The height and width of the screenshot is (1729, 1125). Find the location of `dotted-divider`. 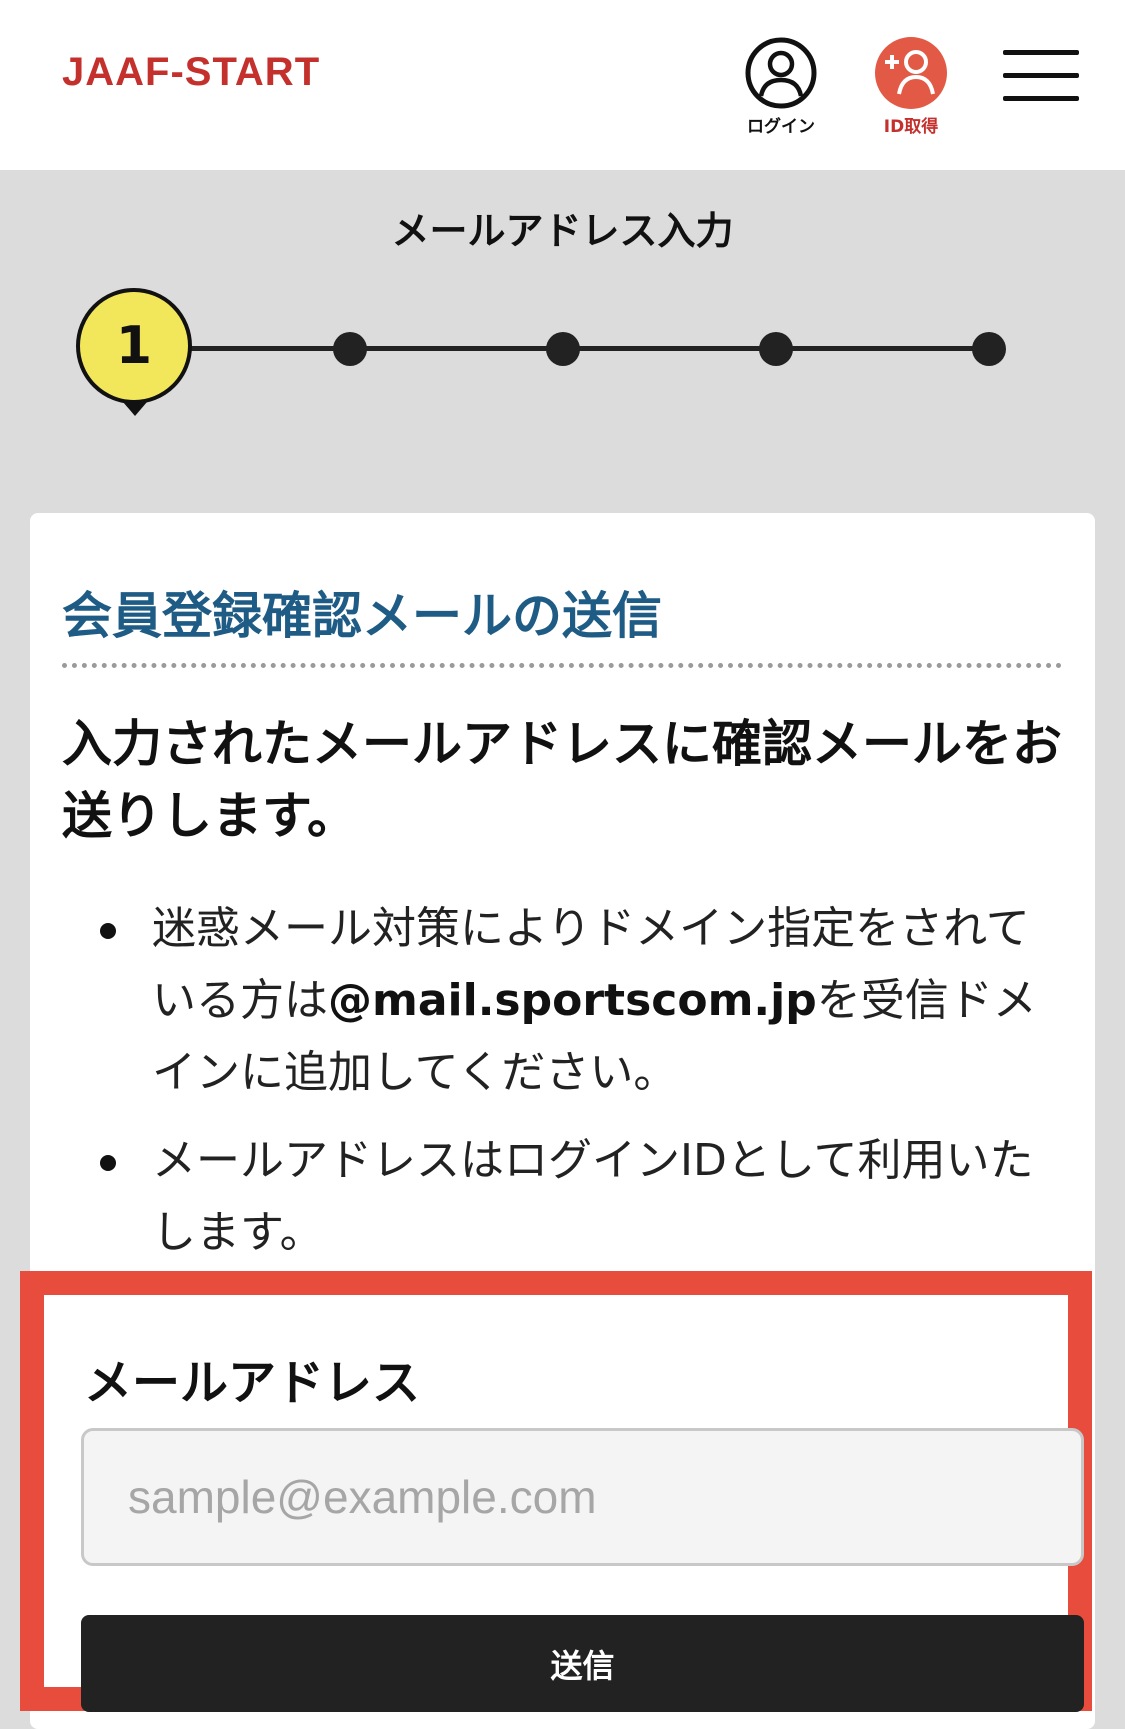

dotted-divider is located at coordinates (562, 665).